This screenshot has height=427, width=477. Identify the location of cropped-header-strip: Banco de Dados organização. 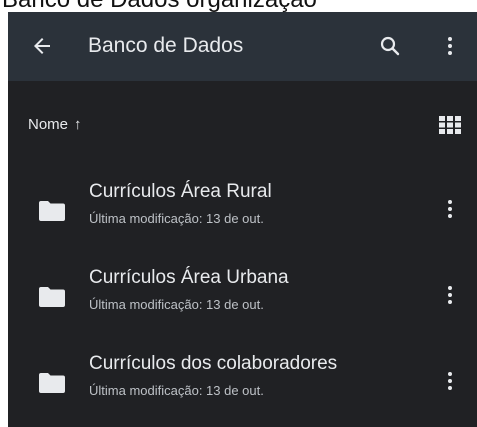
(238, 6).